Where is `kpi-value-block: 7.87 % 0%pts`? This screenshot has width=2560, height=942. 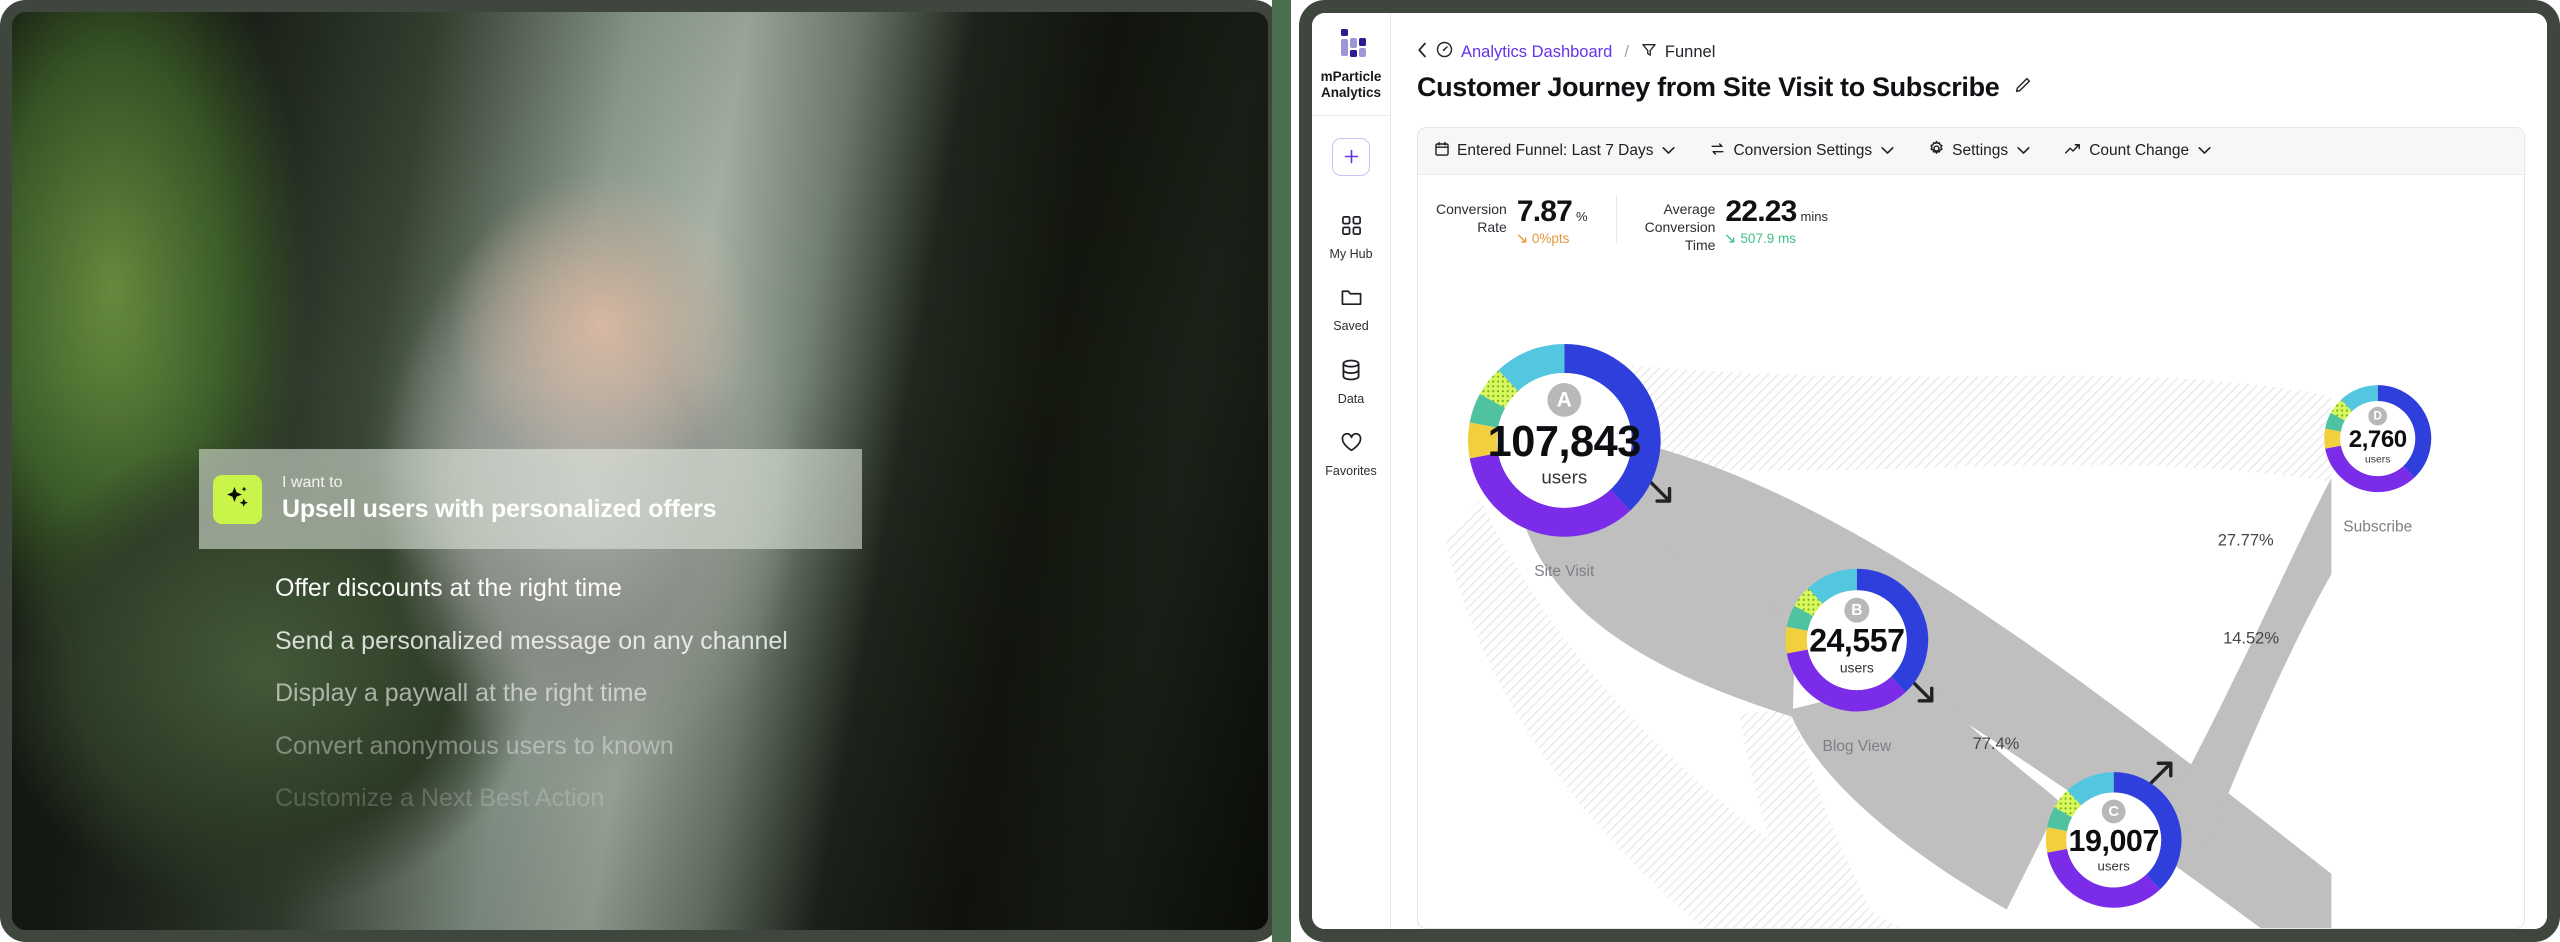
kpi-value-block: 7.87 % 0%pts is located at coordinates (1552, 220).